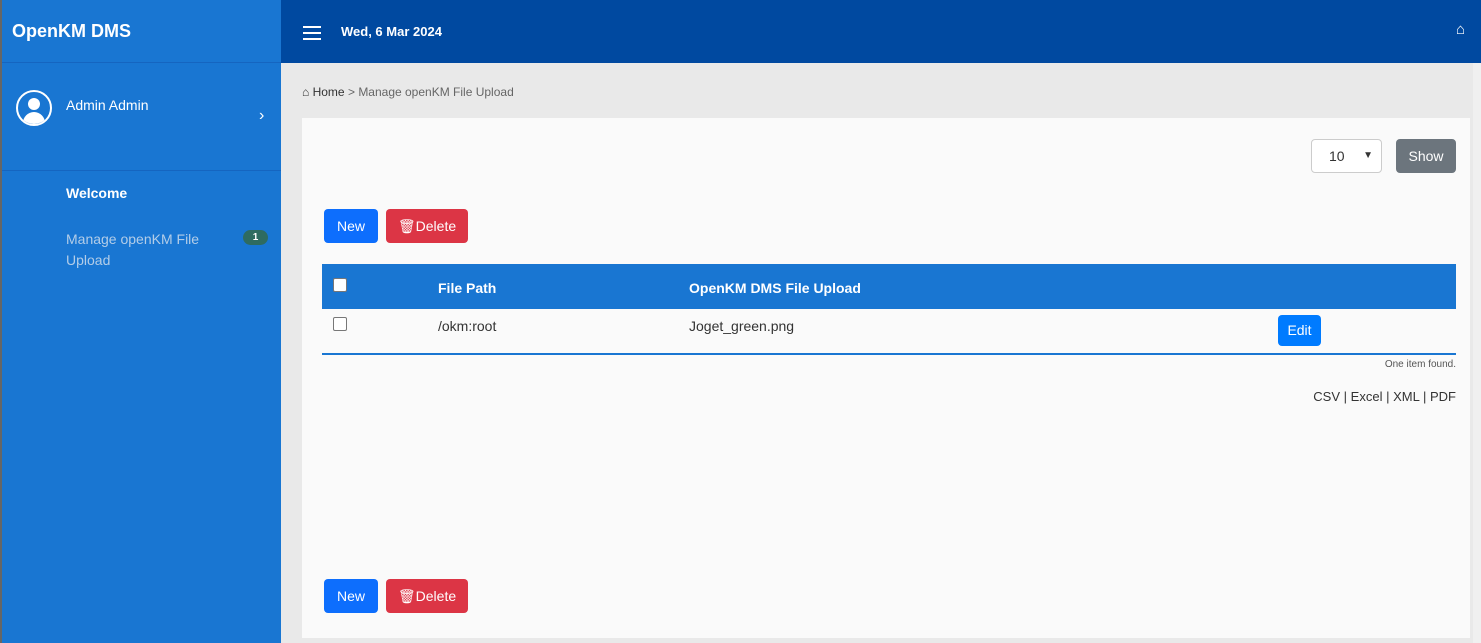  Describe the element at coordinates (1299, 330) in the screenshot. I see `edit-button: Edit` at that location.